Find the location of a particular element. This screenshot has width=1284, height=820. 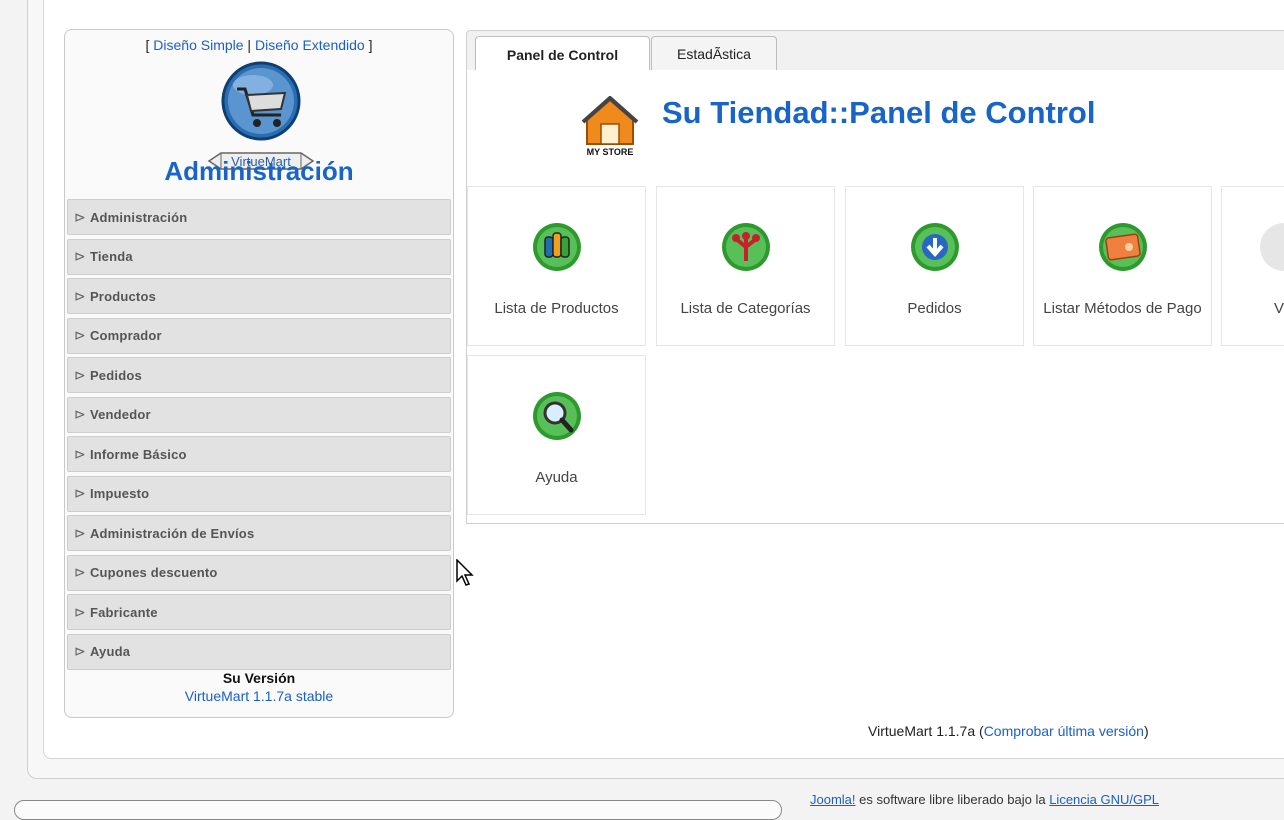

sidebar-item-comprador: ⊳ Comprador is located at coordinates (259, 335).